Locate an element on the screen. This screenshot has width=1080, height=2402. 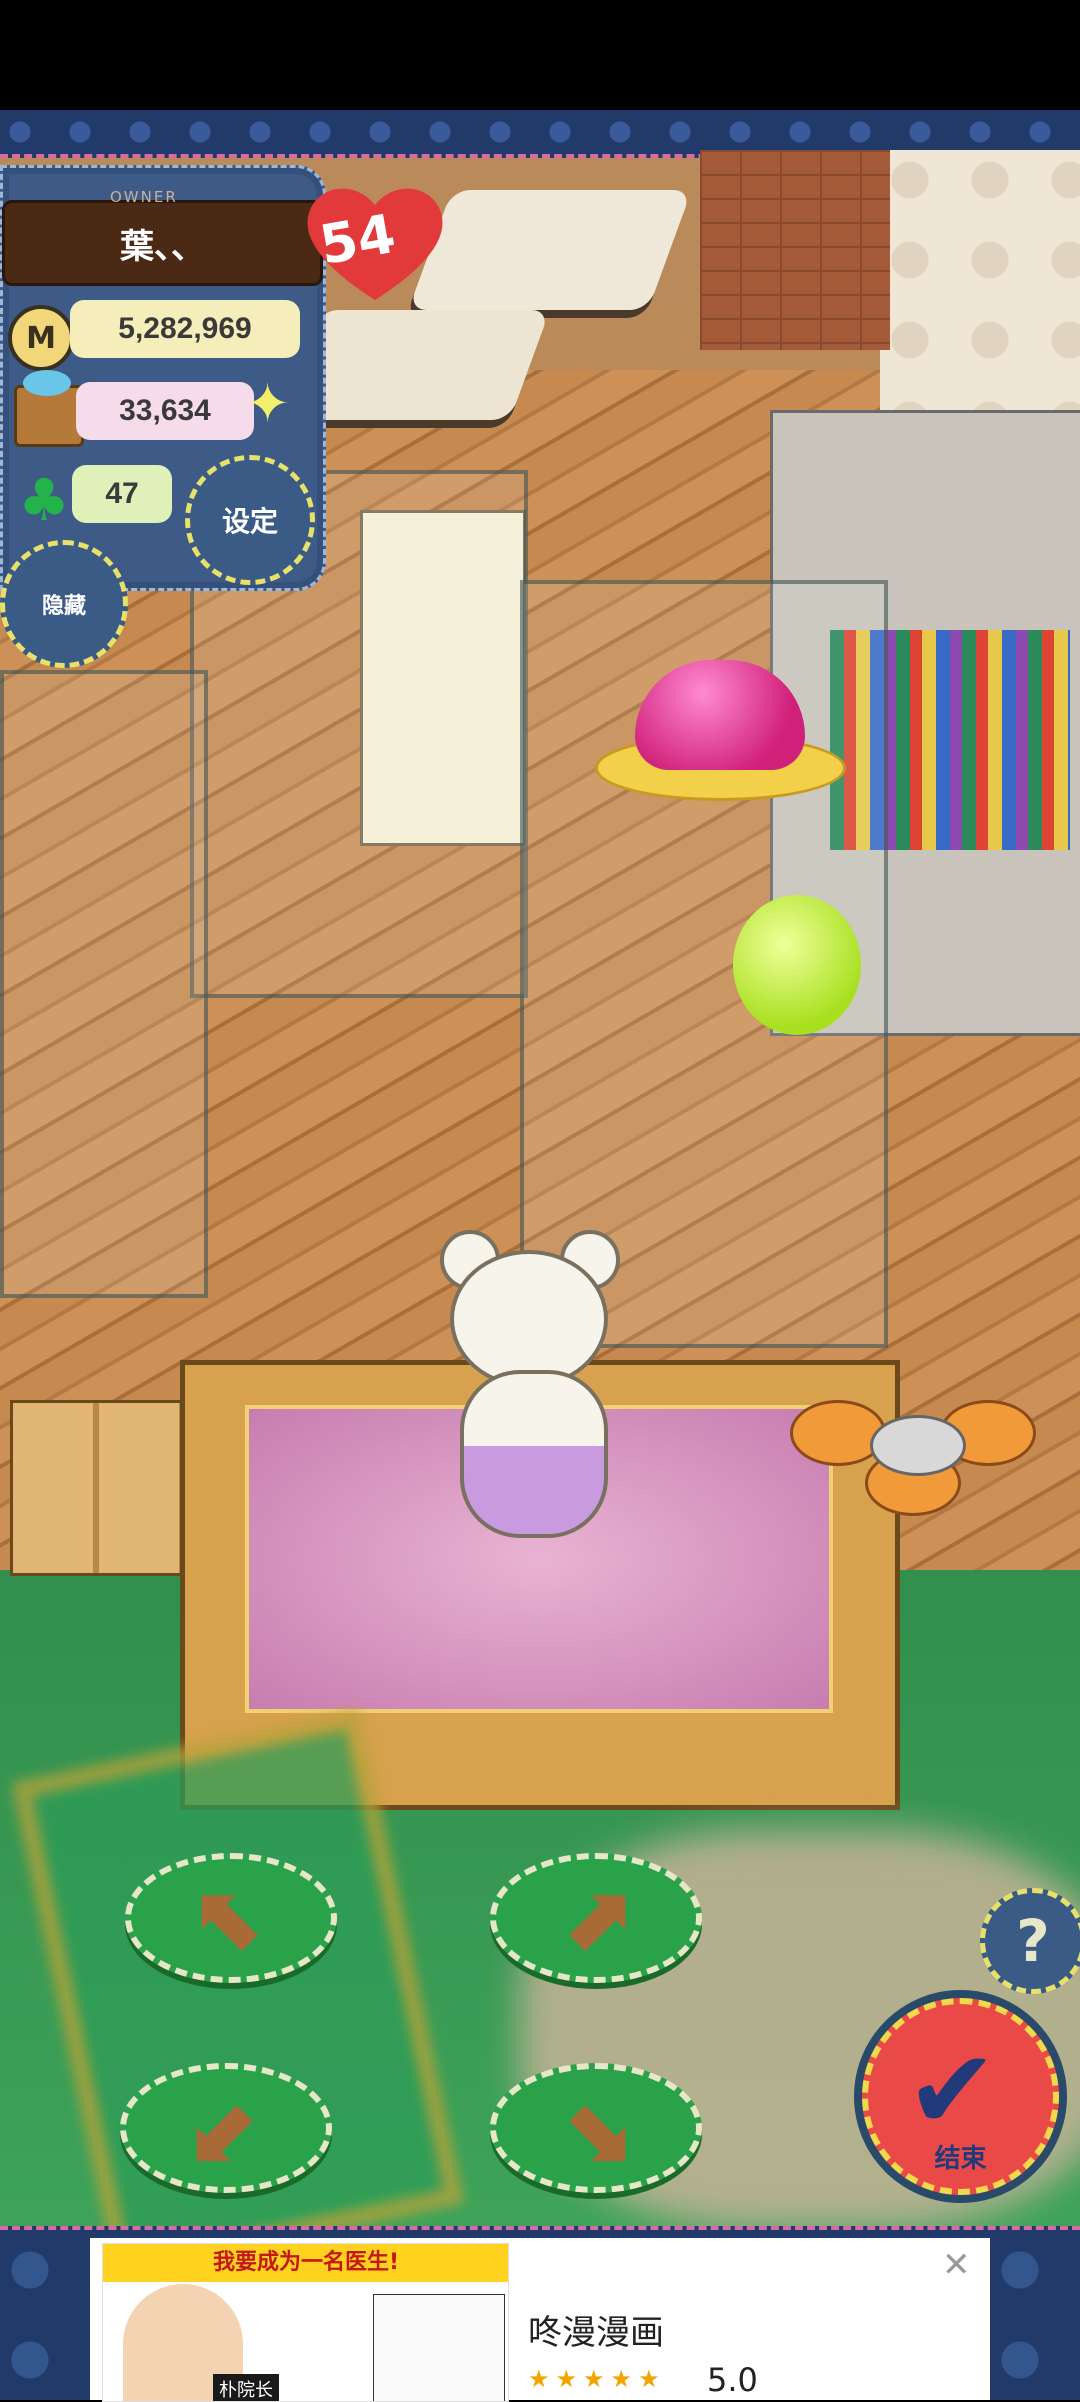
star-wallpaper is located at coordinates (980, 300).